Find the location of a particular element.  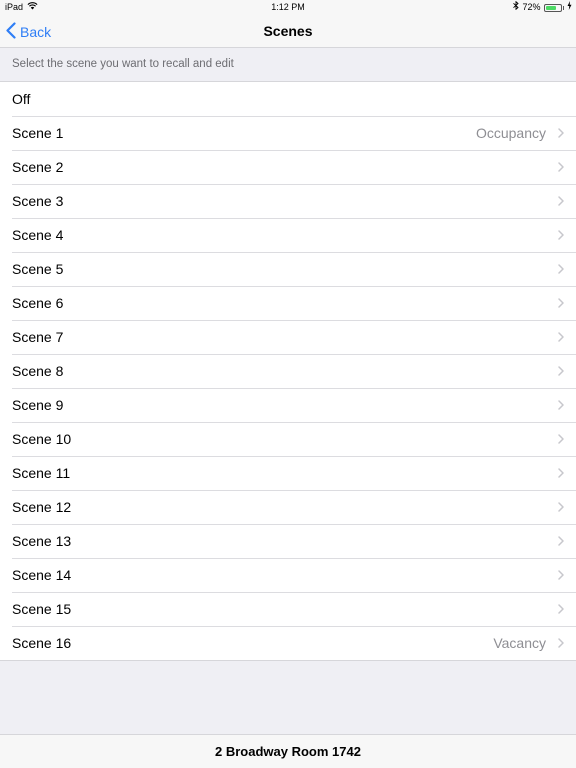

status-bar: iPad 1:12 PM 72% is located at coordinates (288, 7).